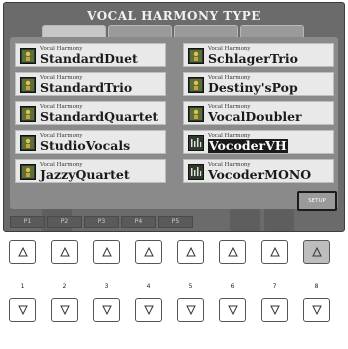 This screenshot has height=349, width=348. I want to click on setup-button: SETUP, so click(317, 201).